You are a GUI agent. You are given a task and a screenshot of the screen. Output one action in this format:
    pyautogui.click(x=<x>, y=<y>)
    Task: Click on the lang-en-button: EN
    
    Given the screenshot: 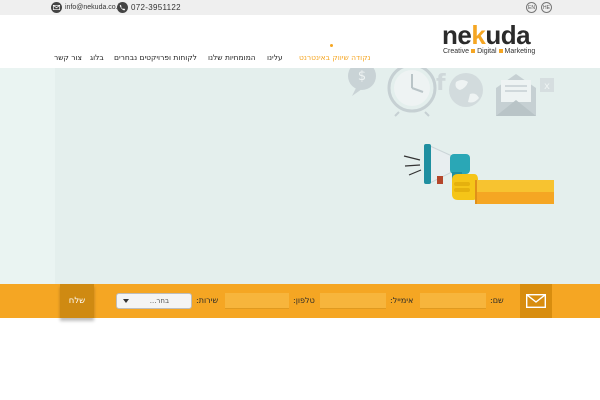 What is the action you would take?
    pyautogui.click(x=531, y=7)
    